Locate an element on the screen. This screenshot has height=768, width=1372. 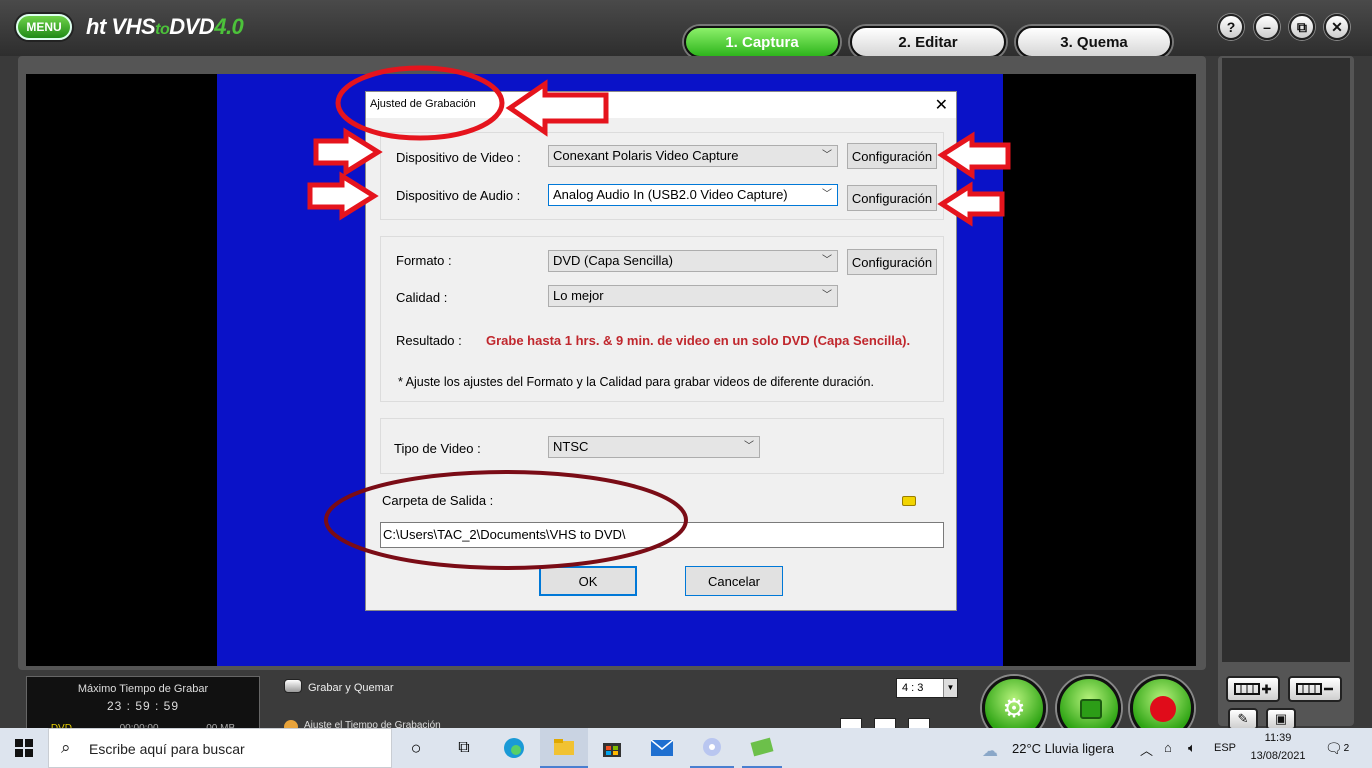
video-type-value: NTSC is located at coordinates (571, 446).